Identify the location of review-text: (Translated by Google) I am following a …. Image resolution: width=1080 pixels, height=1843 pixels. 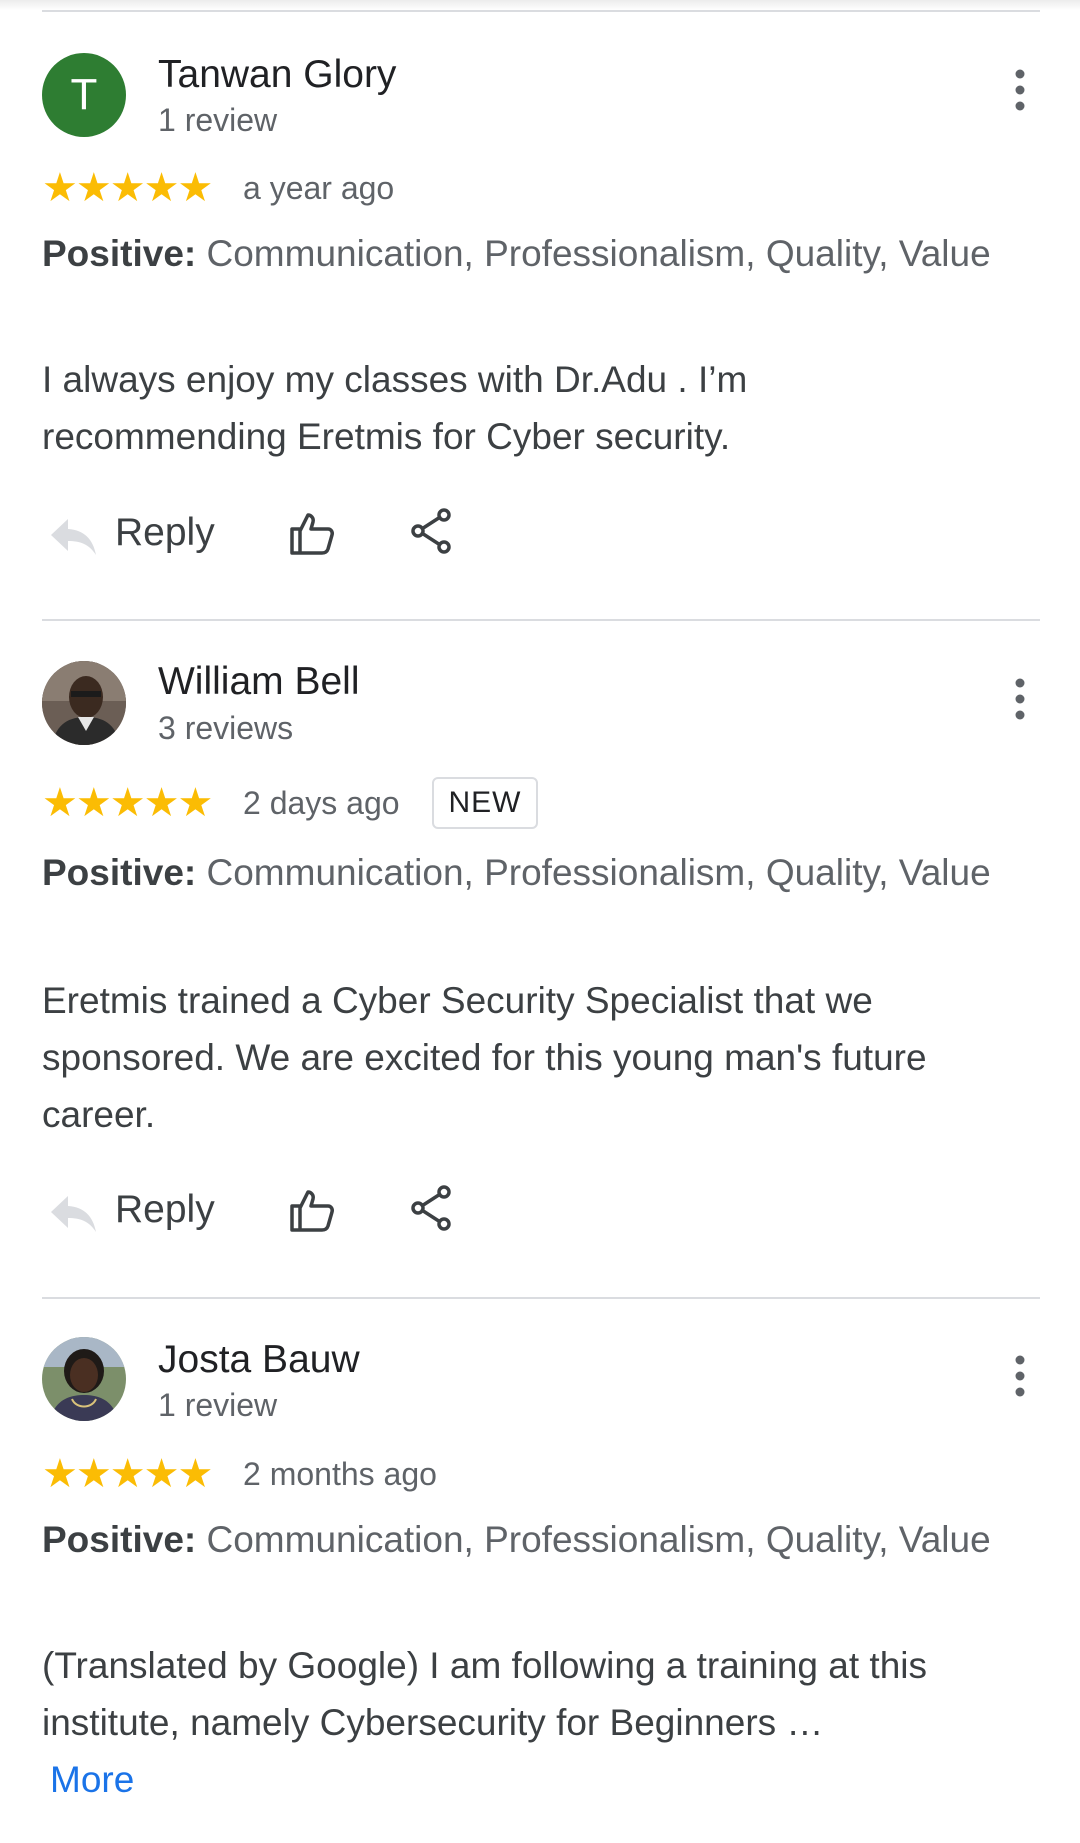
(522, 1722).